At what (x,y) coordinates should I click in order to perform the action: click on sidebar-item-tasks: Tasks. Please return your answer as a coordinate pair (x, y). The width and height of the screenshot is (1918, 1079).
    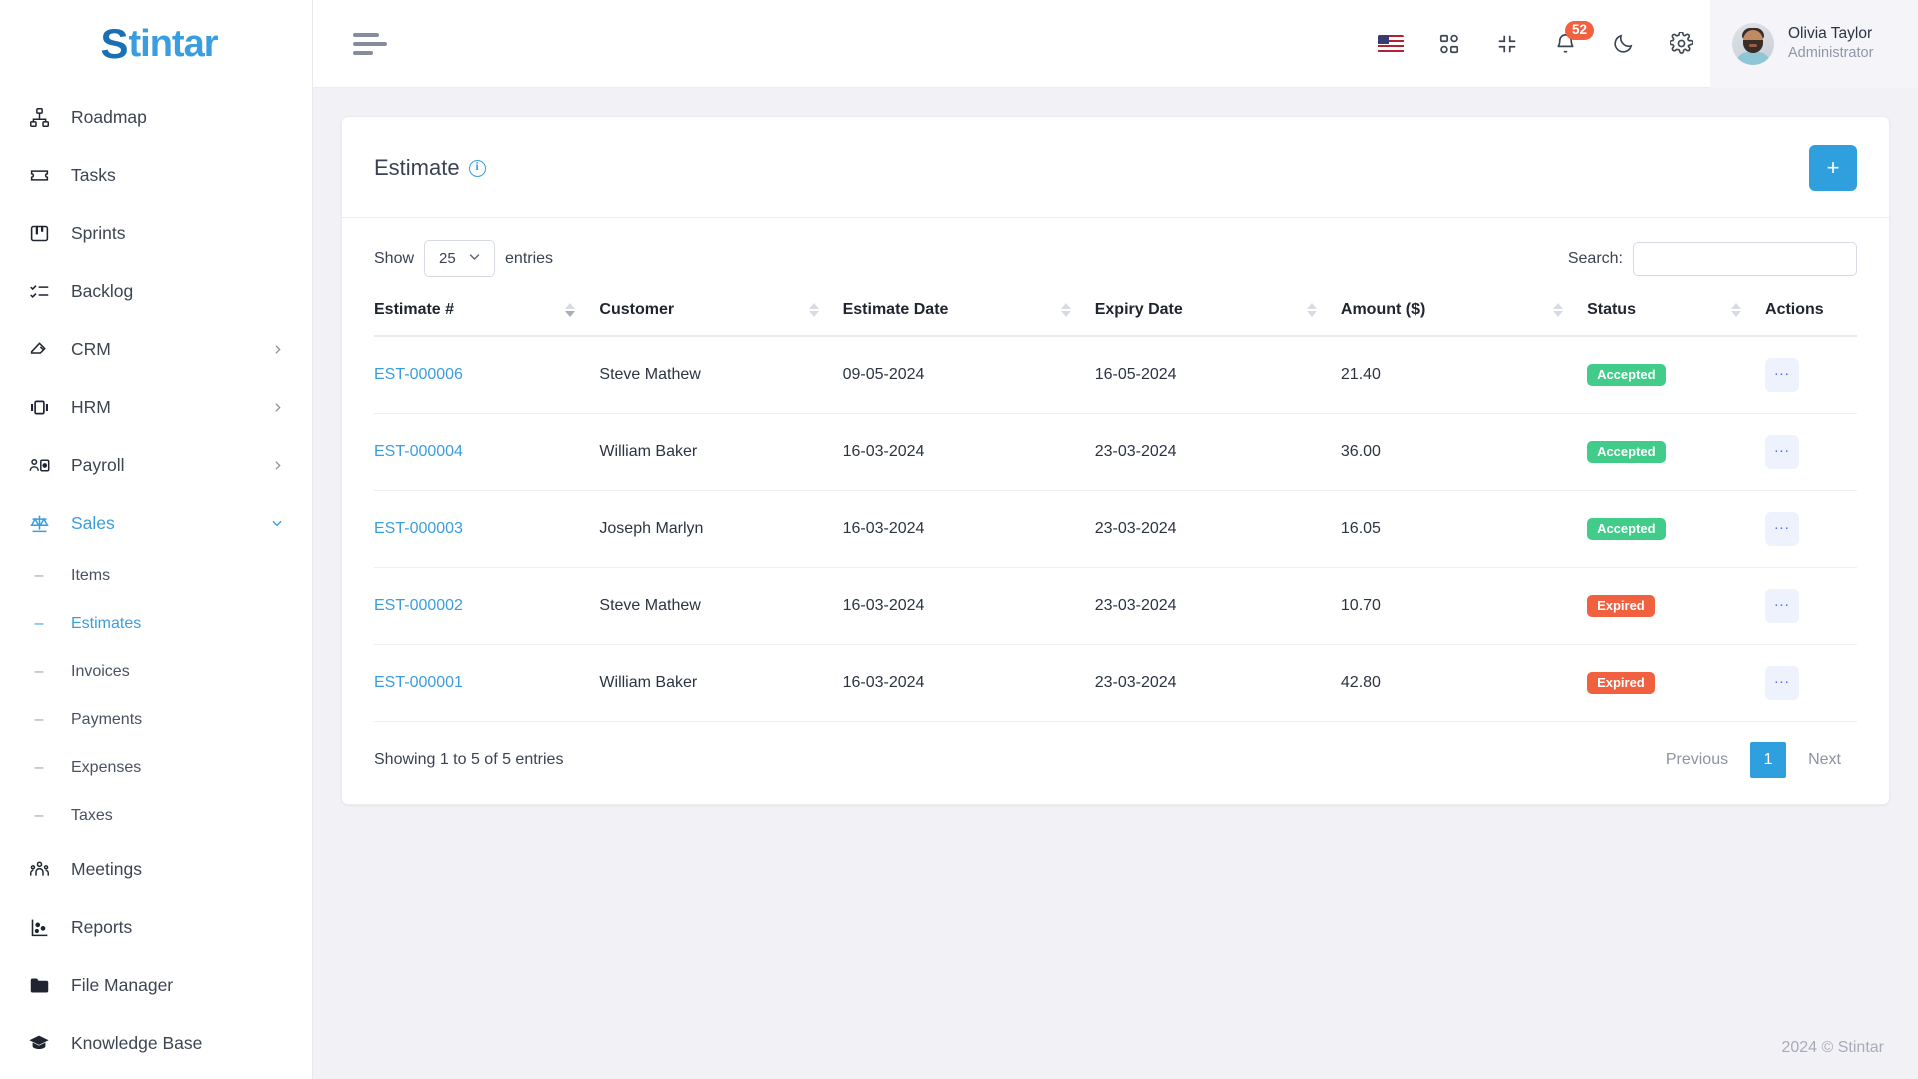
    Looking at the image, I should click on (156, 175).